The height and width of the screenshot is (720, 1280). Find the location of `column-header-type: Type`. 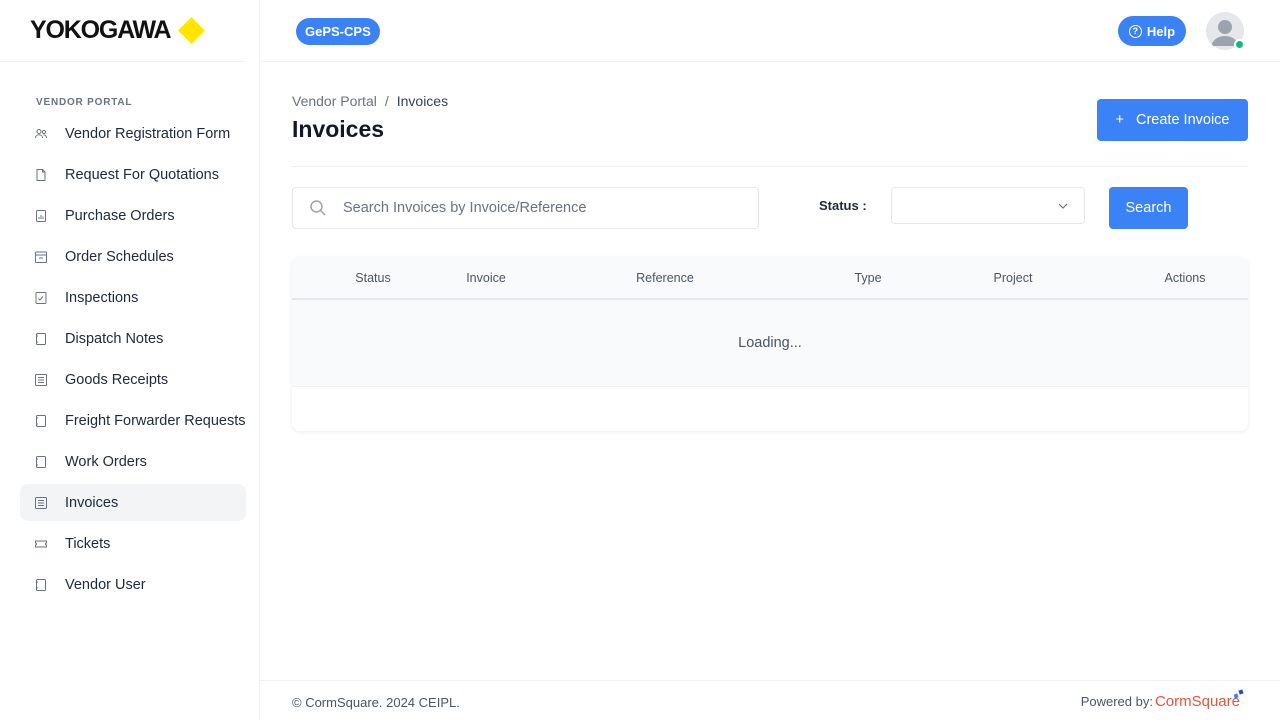

column-header-type: Type is located at coordinates (867, 278).